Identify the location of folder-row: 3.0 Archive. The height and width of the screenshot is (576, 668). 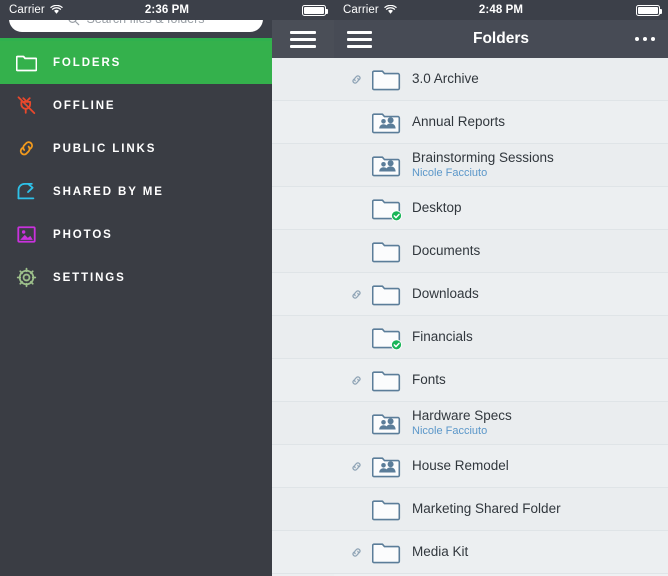
(501, 79).